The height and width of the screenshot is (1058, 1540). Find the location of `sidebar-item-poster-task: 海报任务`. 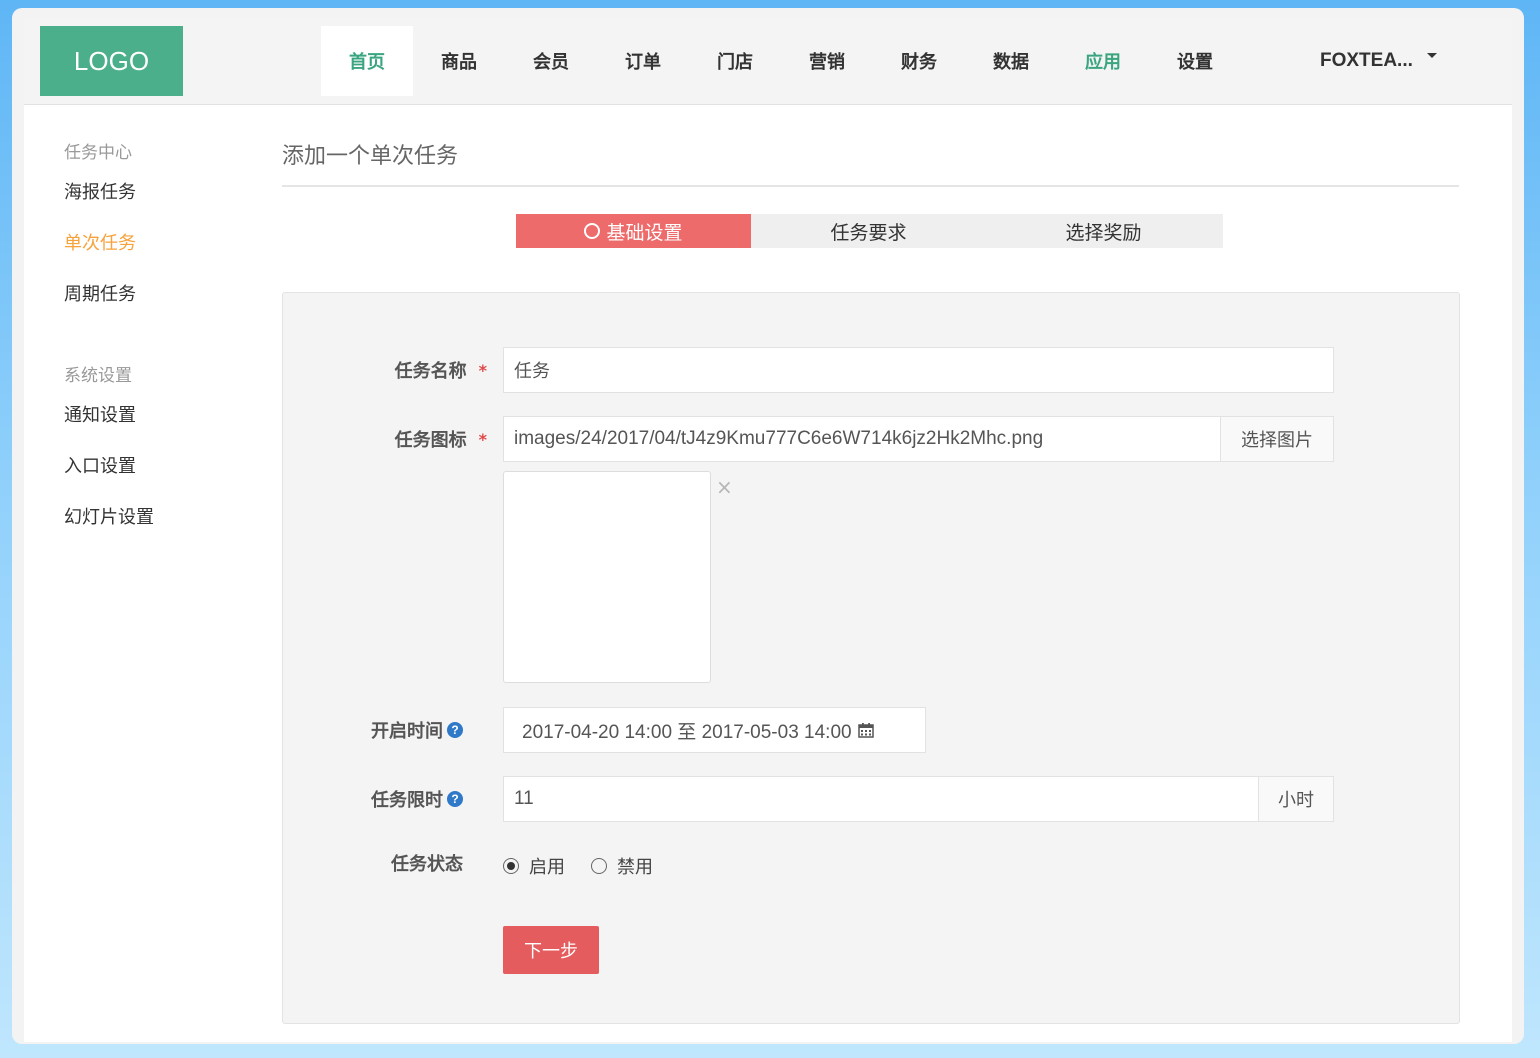

sidebar-item-poster-task: 海报任务 is located at coordinates (164, 203).